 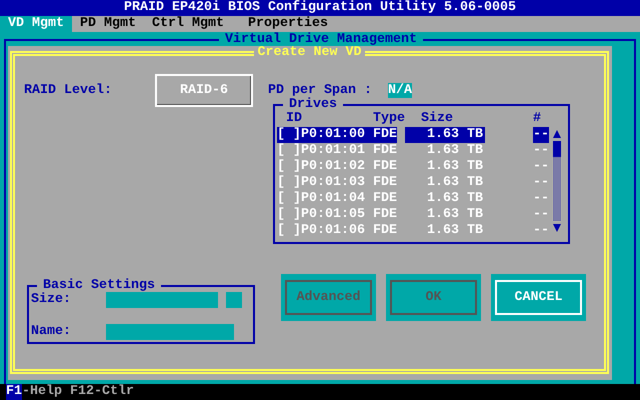 What do you see at coordinates (162, 300) in the screenshot?
I see `size-field` at bounding box center [162, 300].